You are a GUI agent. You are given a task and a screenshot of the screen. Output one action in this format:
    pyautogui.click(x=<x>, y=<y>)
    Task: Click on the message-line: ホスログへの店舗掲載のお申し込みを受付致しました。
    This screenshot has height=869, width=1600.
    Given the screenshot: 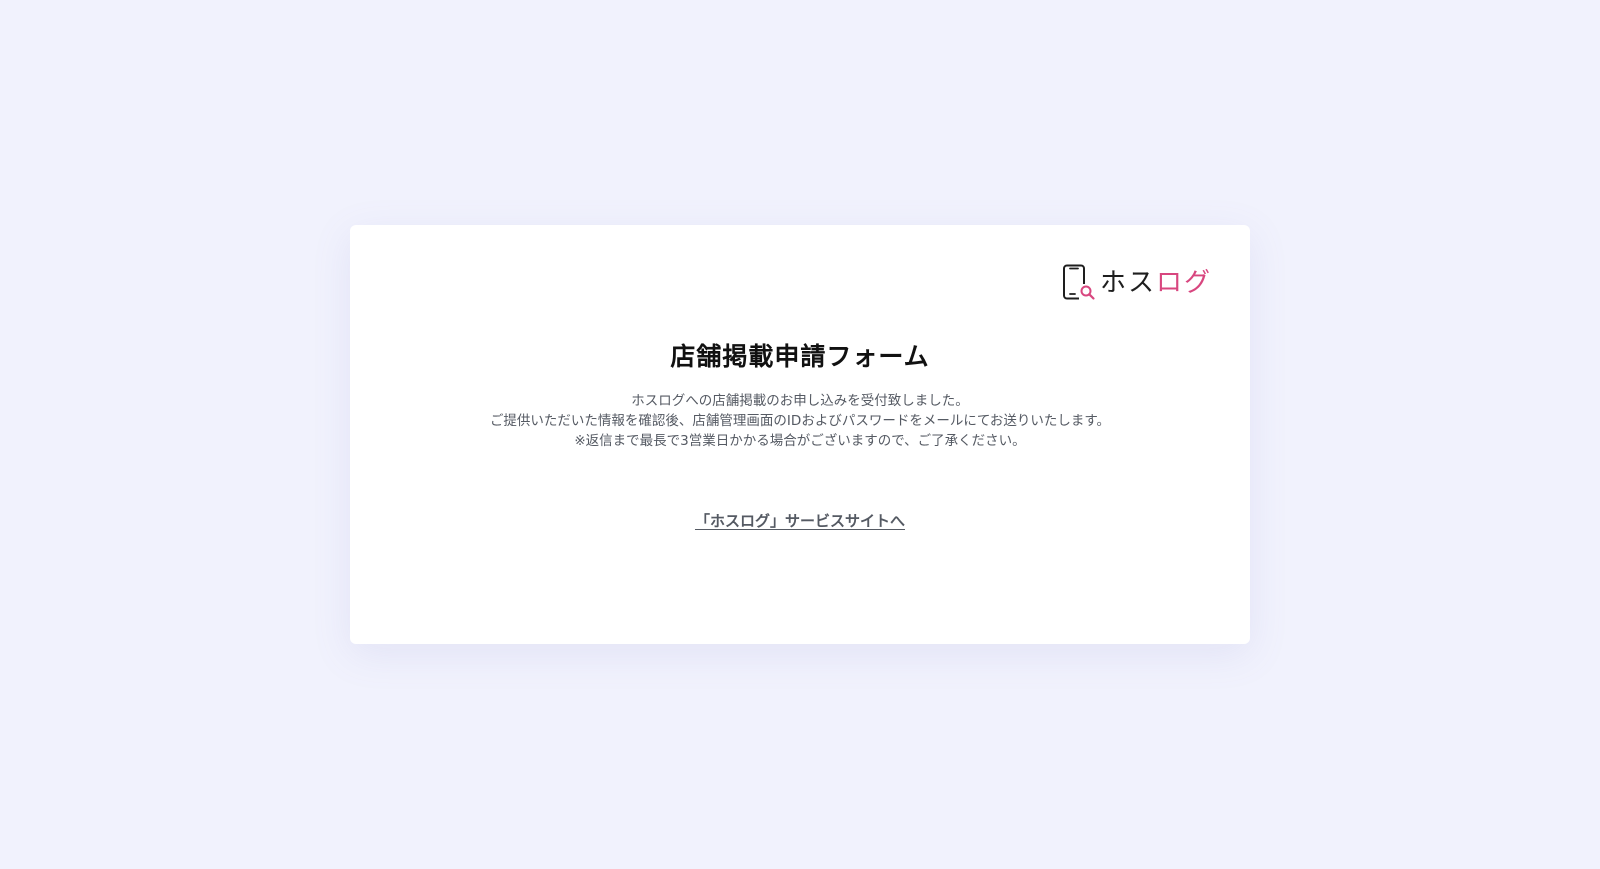 What is the action you would take?
    pyautogui.click(x=800, y=401)
    